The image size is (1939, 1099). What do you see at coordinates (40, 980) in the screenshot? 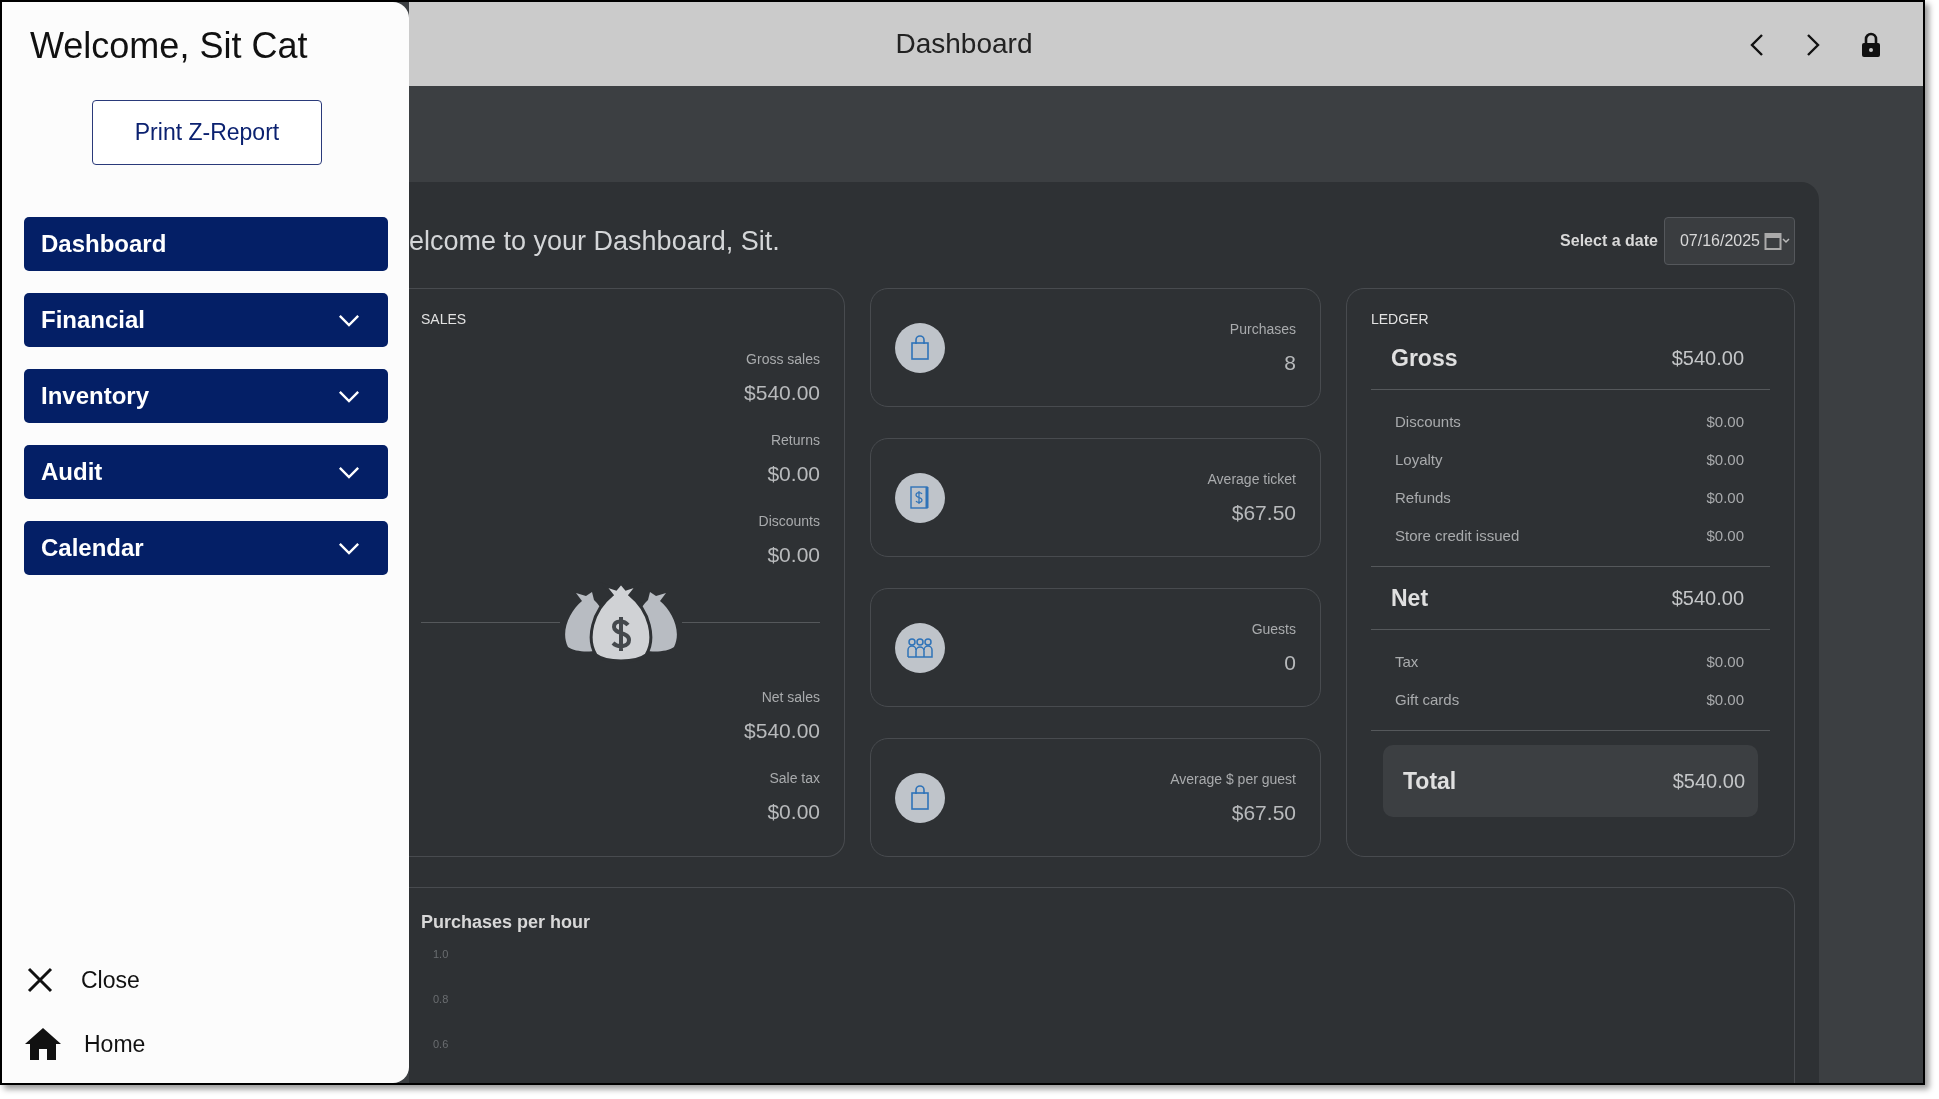
I see `close-icon` at bounding box center [40, 980].